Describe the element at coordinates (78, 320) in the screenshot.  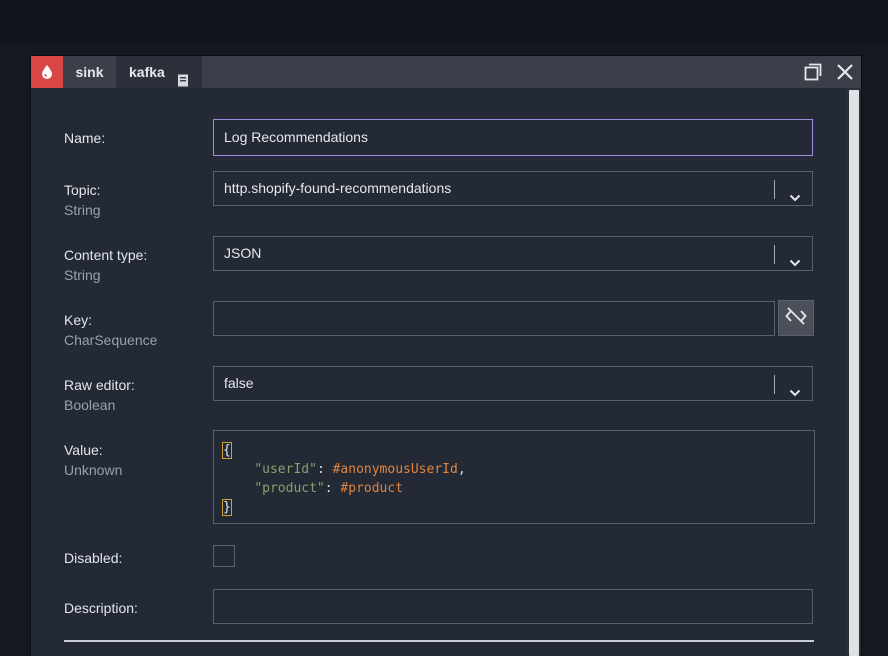
I see `key-label-text: Key:` at that location.